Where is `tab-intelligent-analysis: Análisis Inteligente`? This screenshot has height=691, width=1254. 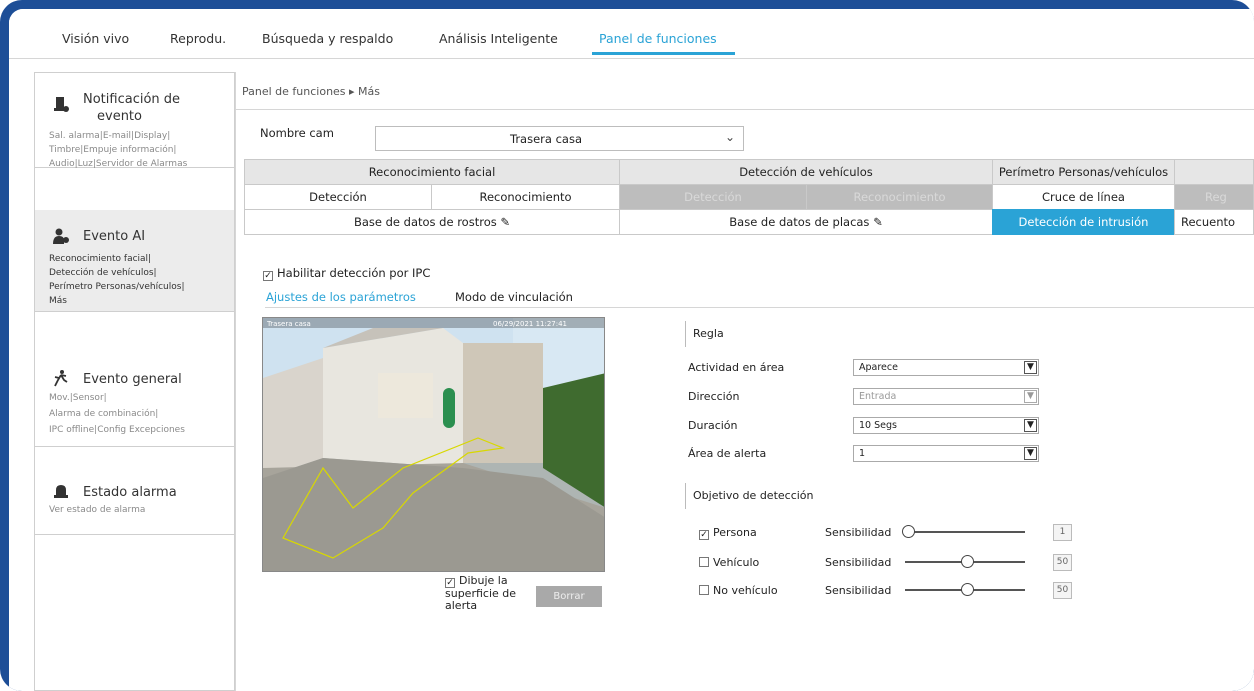
tab-intelligent-analysis: Análisis Inteligente is located at coordinates (498, 38).